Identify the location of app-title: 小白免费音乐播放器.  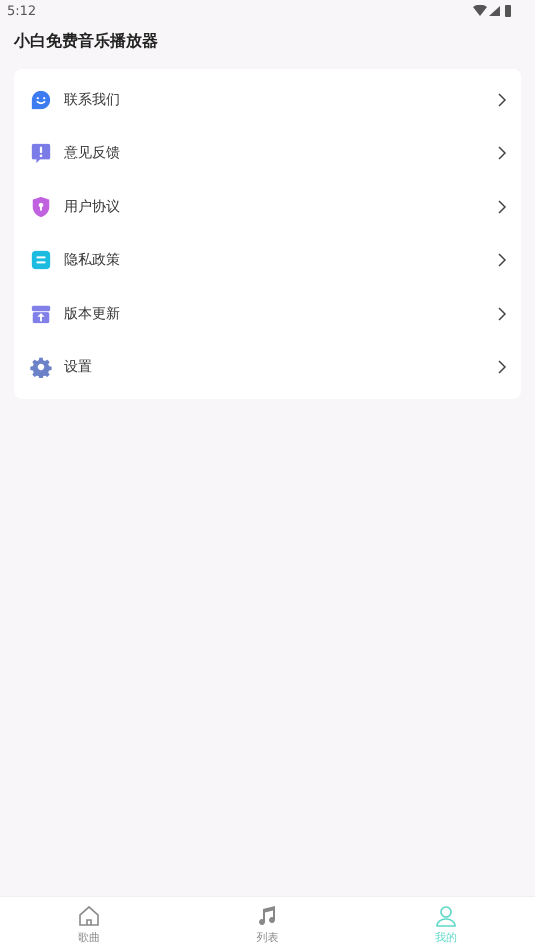
(85, 41).